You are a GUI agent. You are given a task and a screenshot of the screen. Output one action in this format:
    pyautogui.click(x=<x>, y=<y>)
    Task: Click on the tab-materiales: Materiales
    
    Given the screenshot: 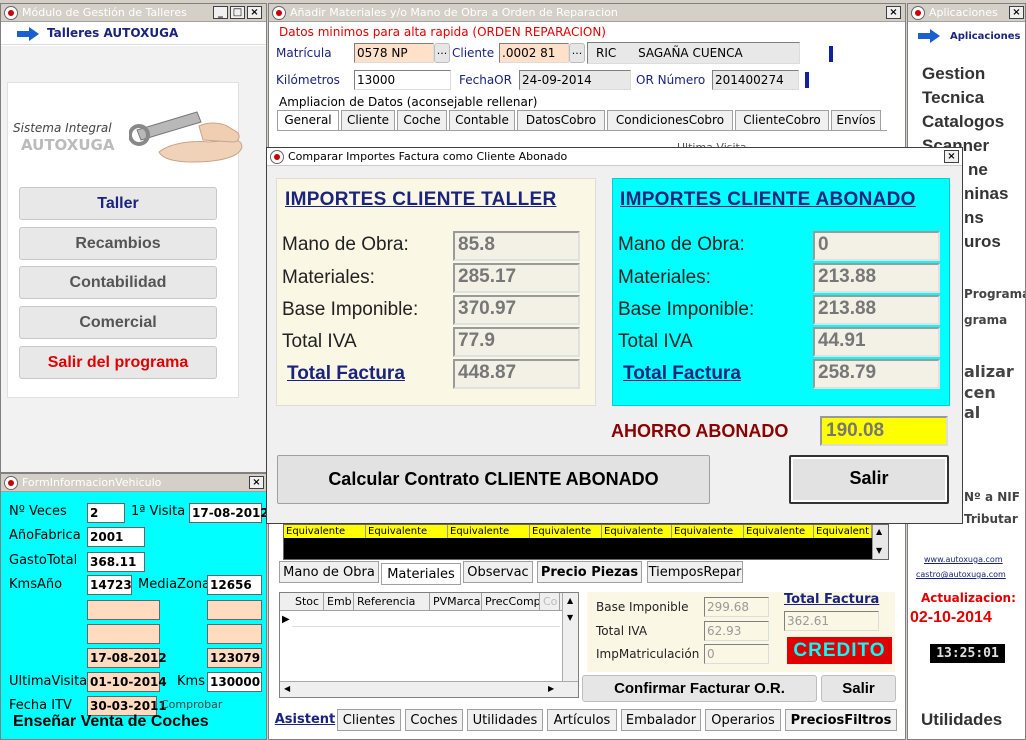 What is the action you would take?
    pyautogui.click(x=421, y=574)
    